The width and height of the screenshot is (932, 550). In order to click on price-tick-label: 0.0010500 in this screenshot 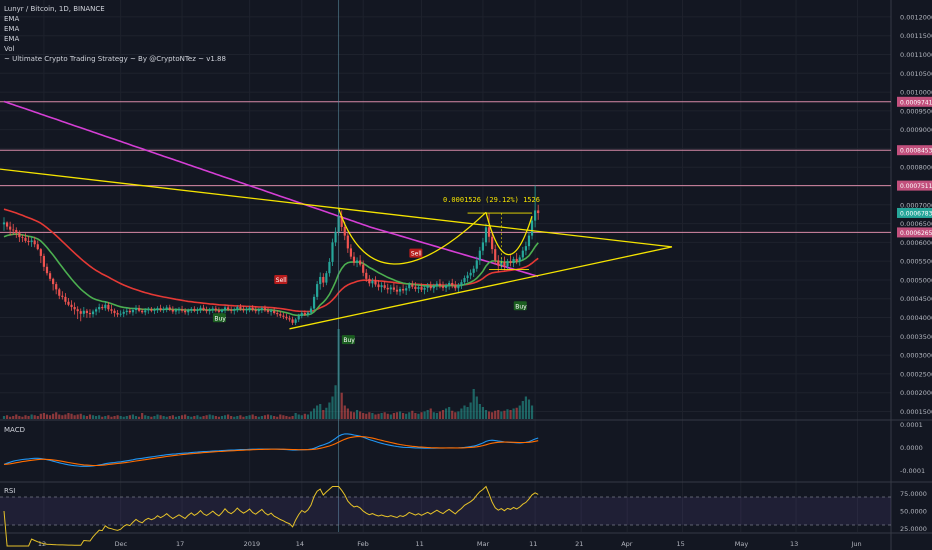, I will do `click(916, 74)`.